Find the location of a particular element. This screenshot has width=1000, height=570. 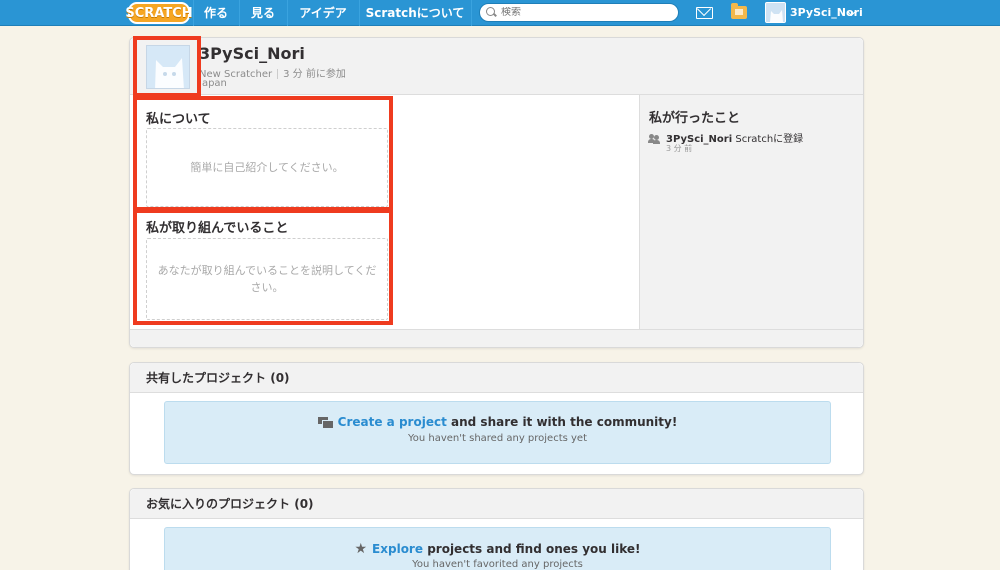

shared-projects-header: 共有したプロジェクト (0) is located at coordinates (496, 378).